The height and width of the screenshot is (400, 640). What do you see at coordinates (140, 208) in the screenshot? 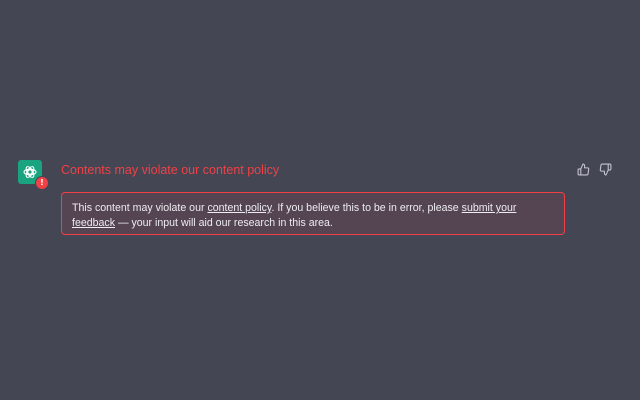
I see `notice-text-part1: This content may violate our` at bounding box center [140, 208].